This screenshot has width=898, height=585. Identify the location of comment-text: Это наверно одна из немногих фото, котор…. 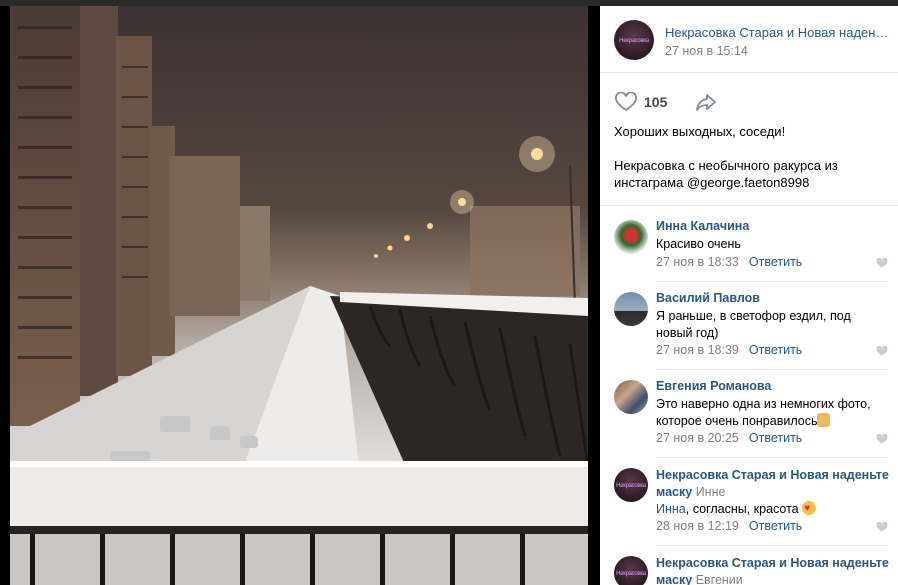
(771, 413).